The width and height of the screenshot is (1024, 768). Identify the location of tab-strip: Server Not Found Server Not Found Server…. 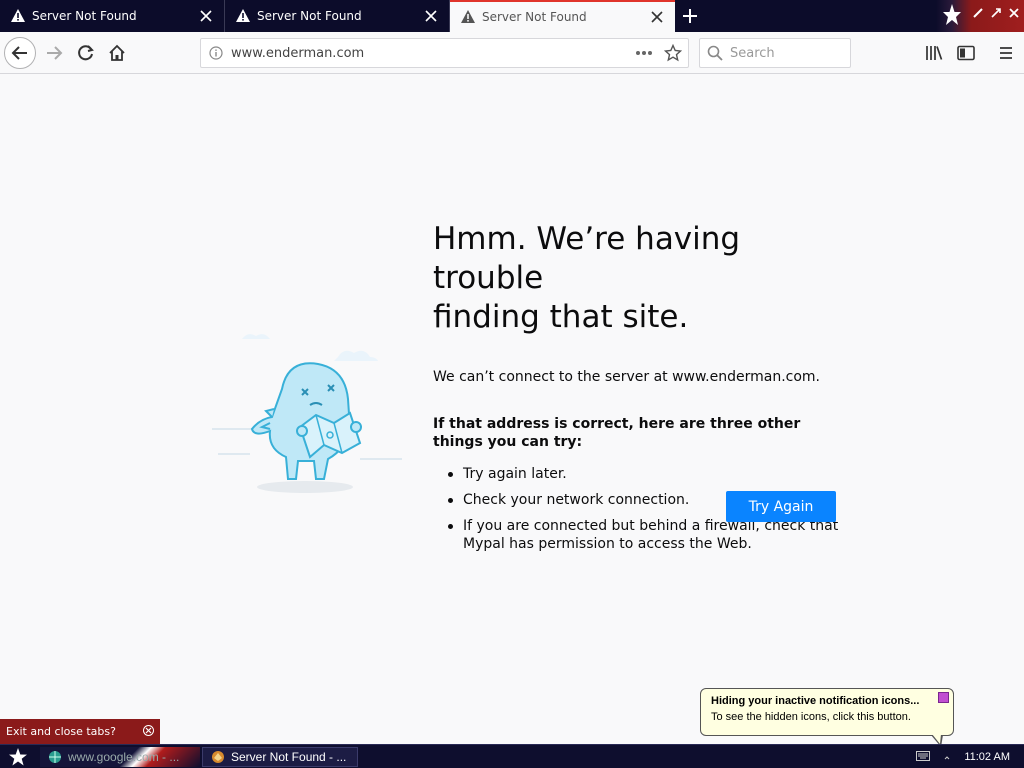
(512, 16).